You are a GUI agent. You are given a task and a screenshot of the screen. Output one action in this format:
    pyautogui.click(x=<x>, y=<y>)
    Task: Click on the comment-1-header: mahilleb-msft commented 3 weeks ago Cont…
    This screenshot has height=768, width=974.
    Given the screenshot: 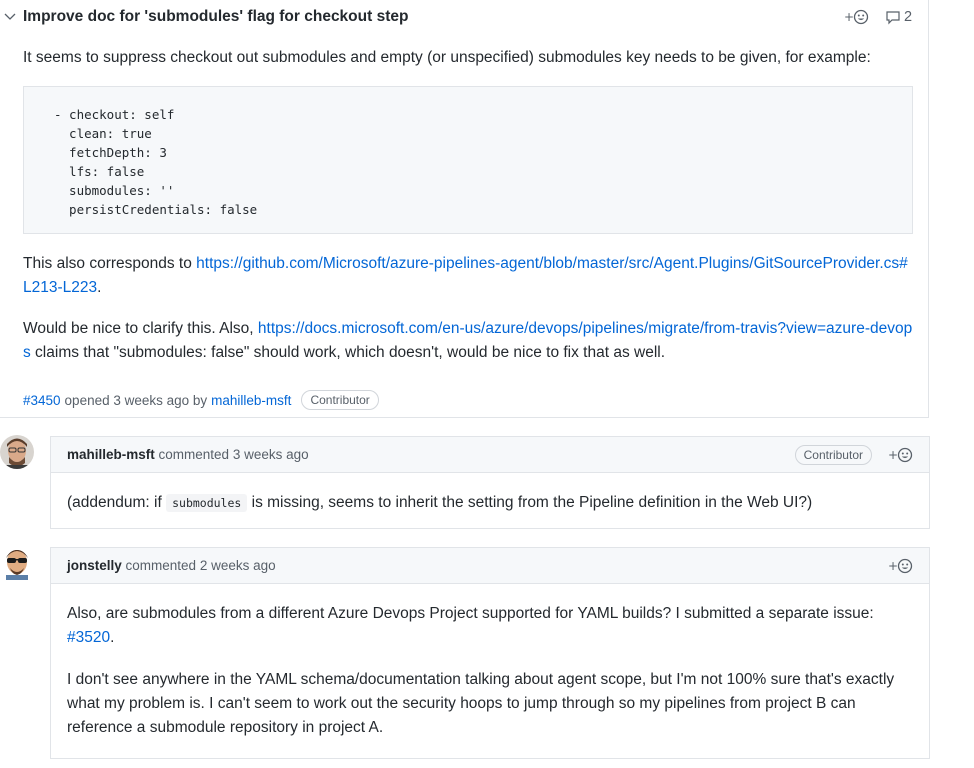 What is the action you would take?
    pyautogui.click(x=490, y=455)
    